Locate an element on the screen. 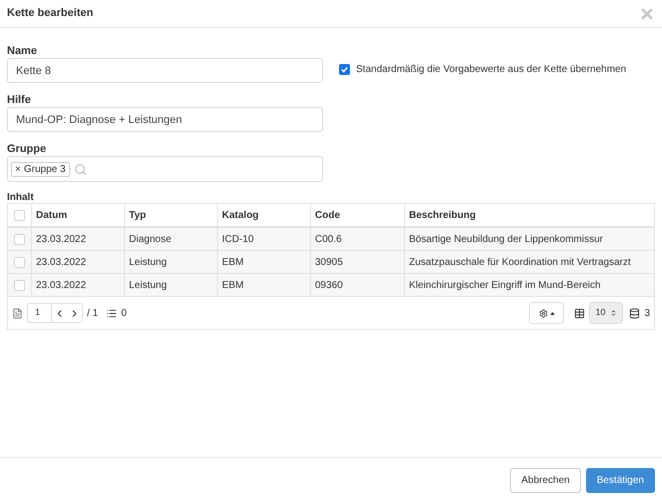 The width and height of the screenshot is (662, 502). window-title: Kette bearbeiten is located at coordinates (50, 14).